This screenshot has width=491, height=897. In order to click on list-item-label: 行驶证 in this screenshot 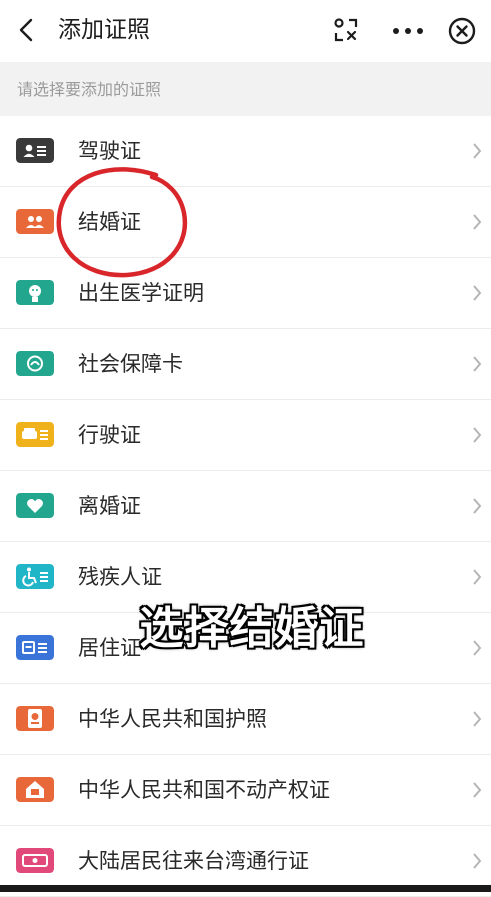, I will do `click(109, 435)`.